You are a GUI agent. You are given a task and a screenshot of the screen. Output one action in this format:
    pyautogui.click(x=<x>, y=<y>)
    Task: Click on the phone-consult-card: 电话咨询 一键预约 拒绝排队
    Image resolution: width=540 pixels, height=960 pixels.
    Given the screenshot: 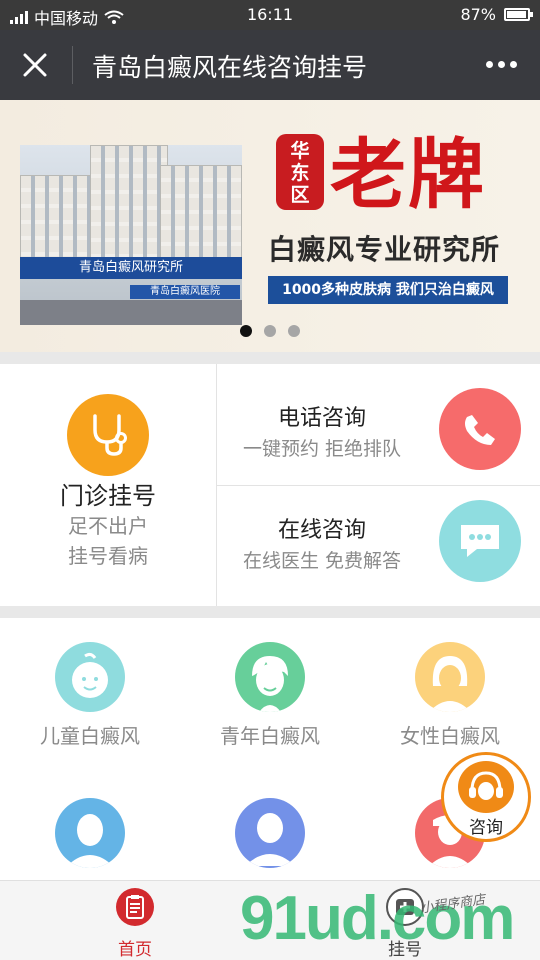 What is the action you would take?
    pyautogui.click(x=378, y=424)
    